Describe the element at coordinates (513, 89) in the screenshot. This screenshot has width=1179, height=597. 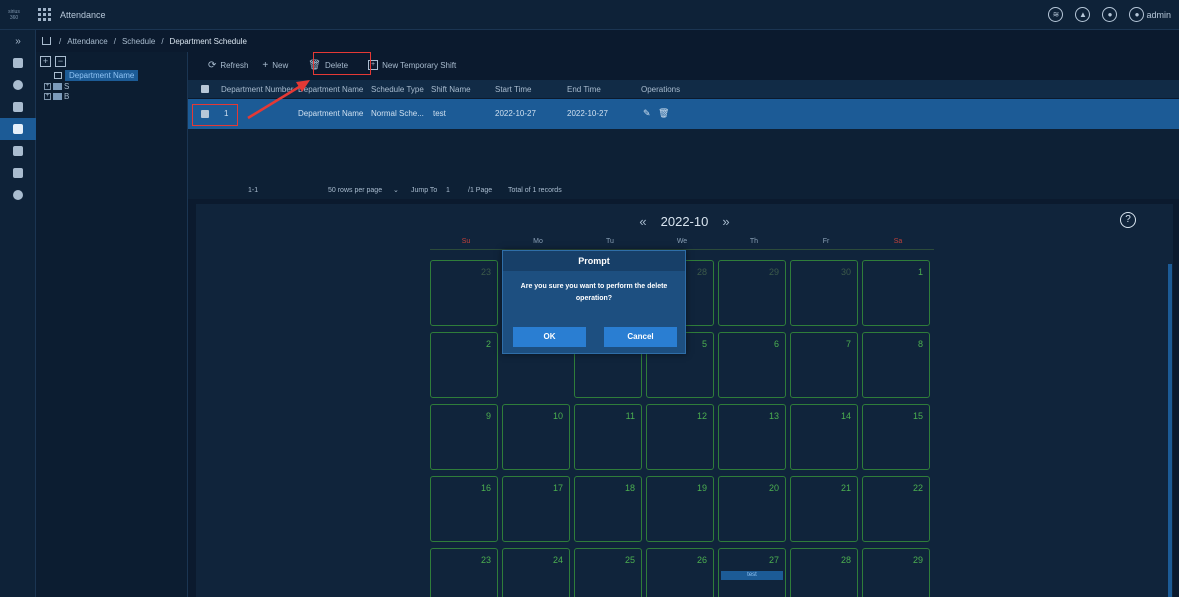
I see `col-start-time: Start Time` at that location.